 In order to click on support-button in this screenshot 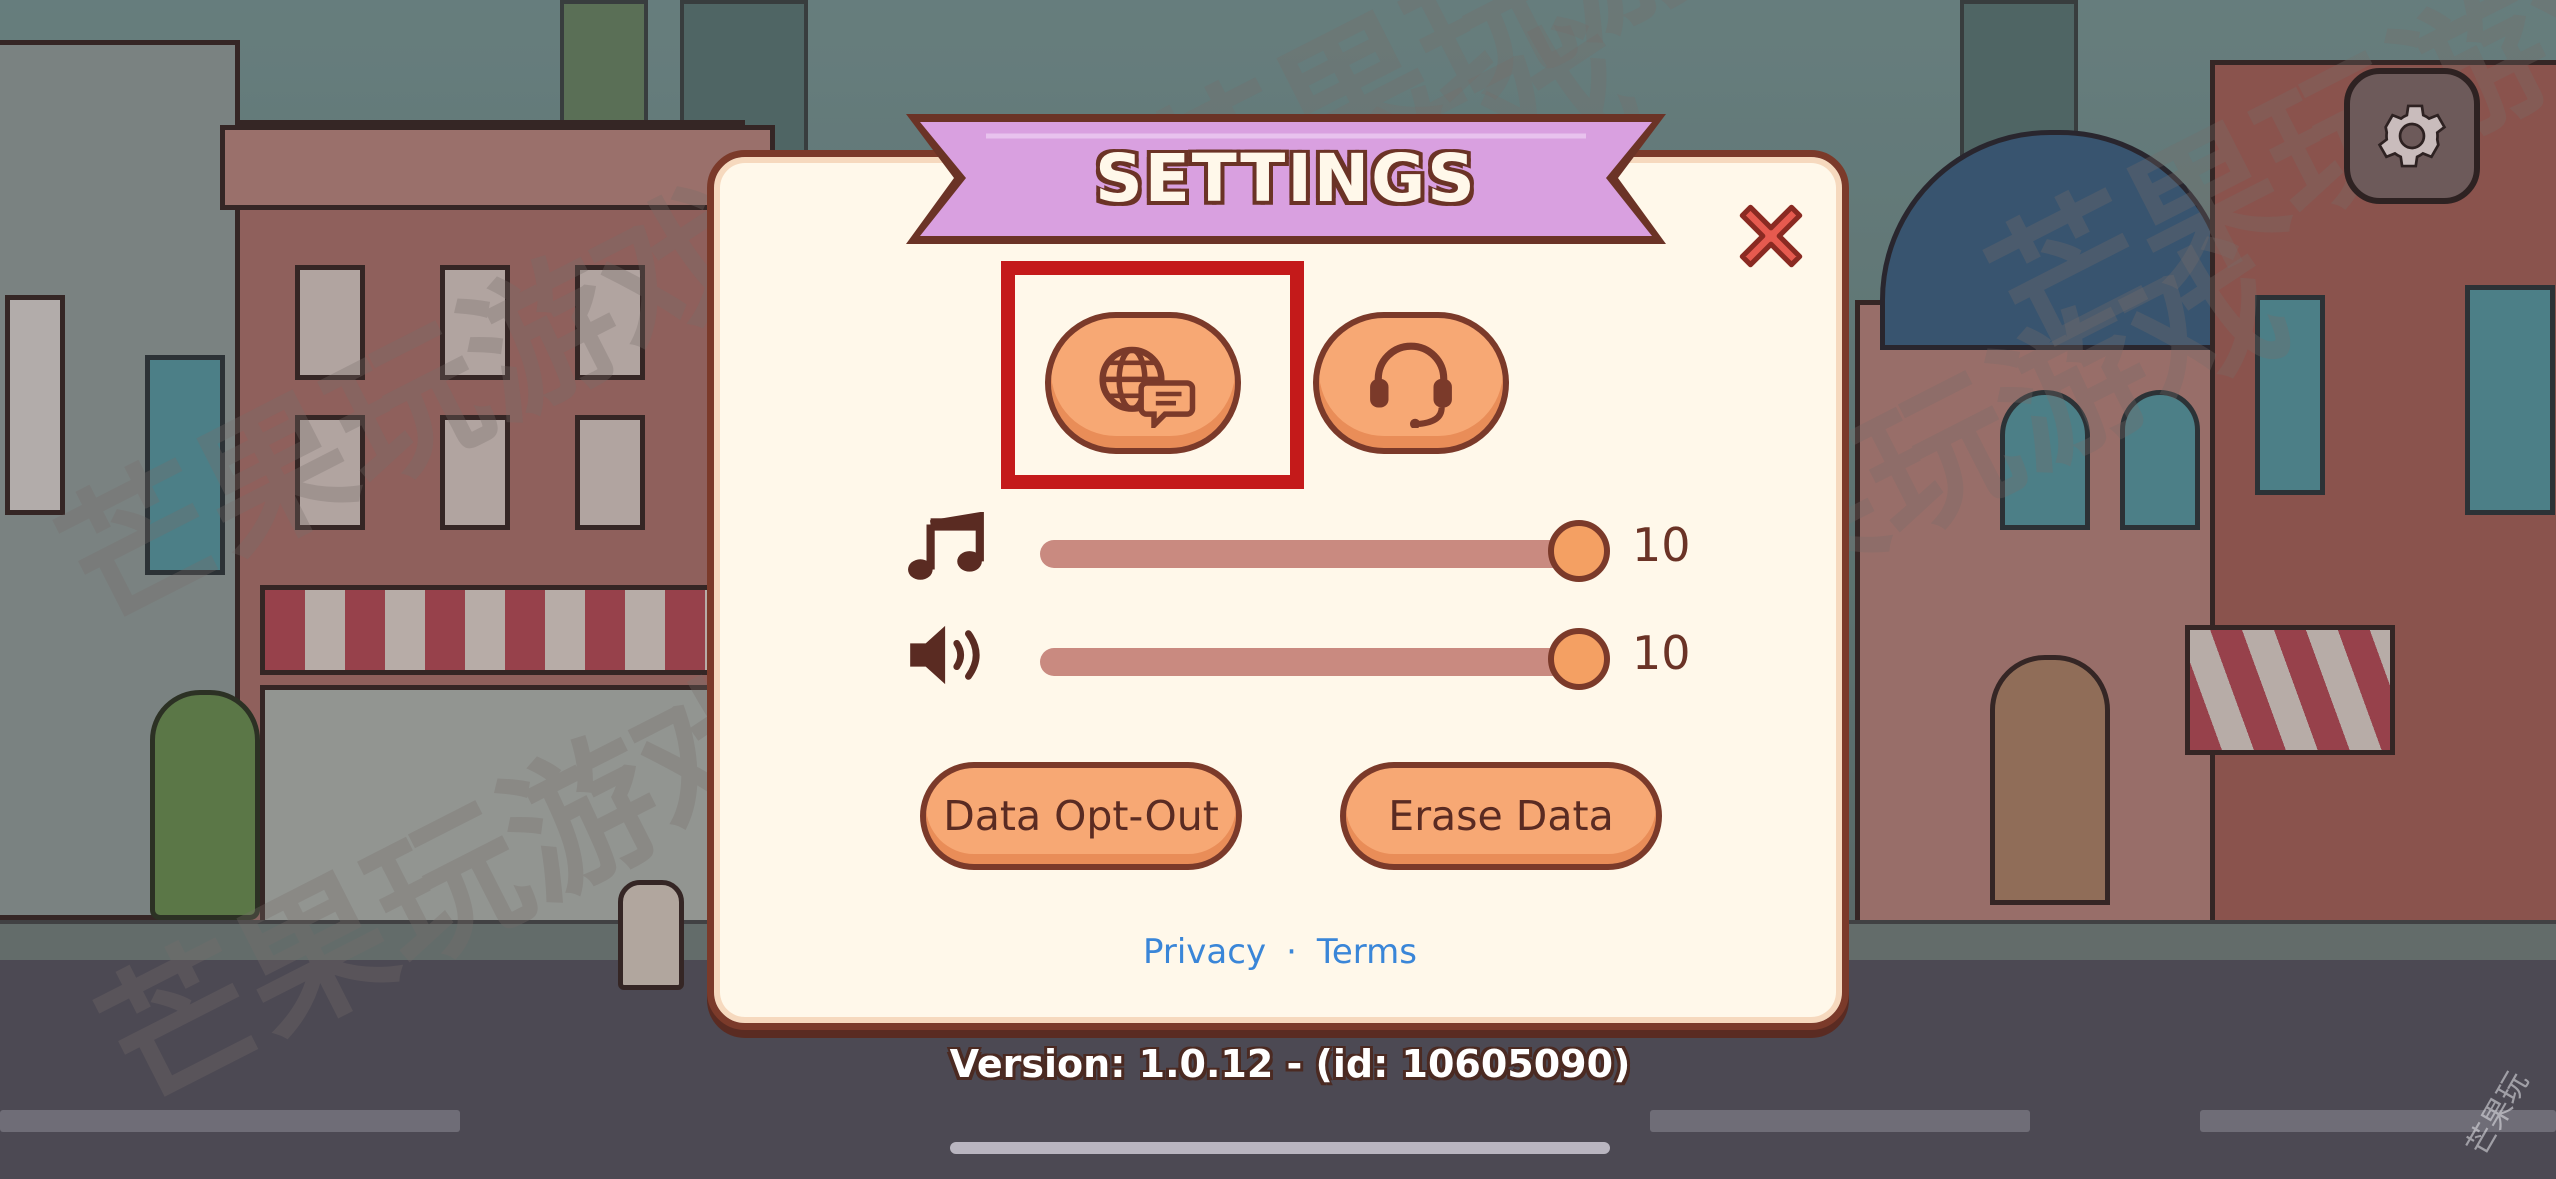, I will do `click(1411, 383)`.